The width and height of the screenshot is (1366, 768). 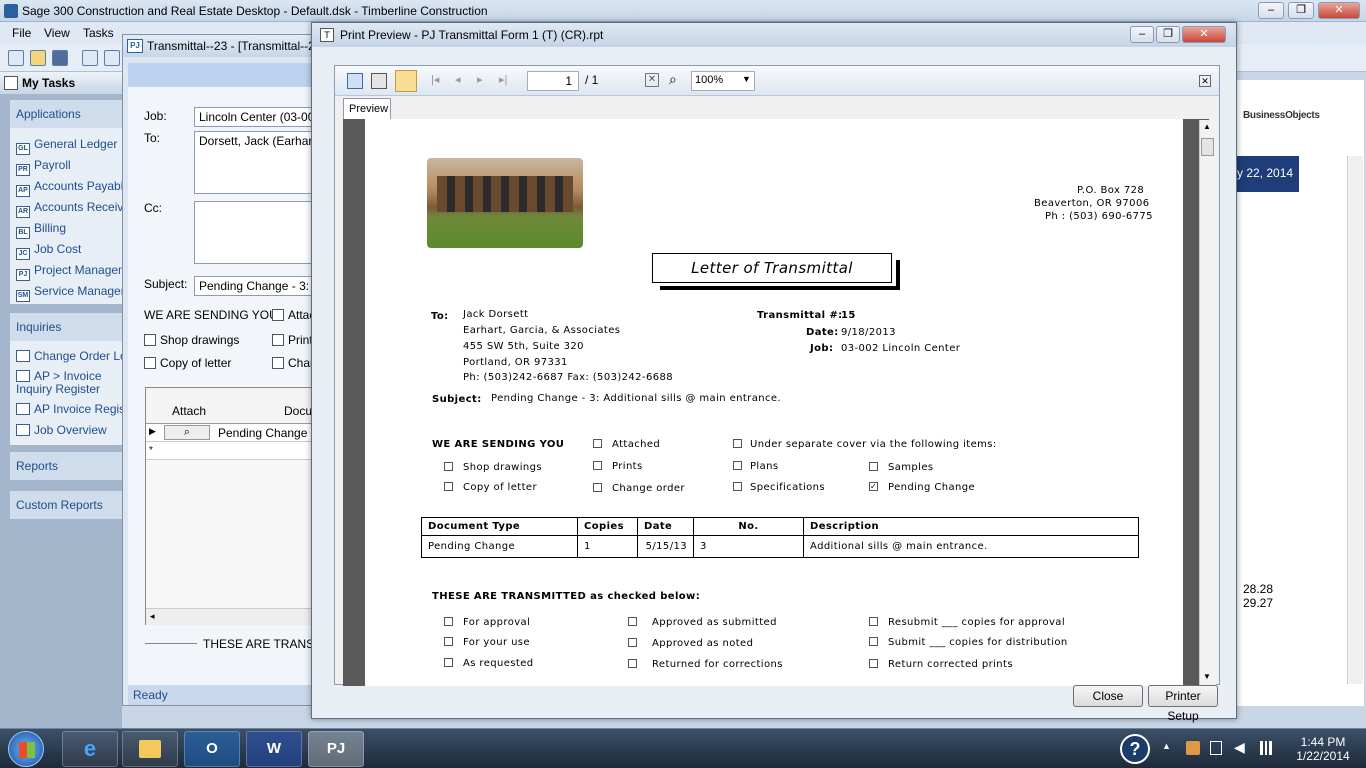 I want to click on transmittal-title: Transmittal--23 - [Transmittal--23], so click(x=235, y=46).